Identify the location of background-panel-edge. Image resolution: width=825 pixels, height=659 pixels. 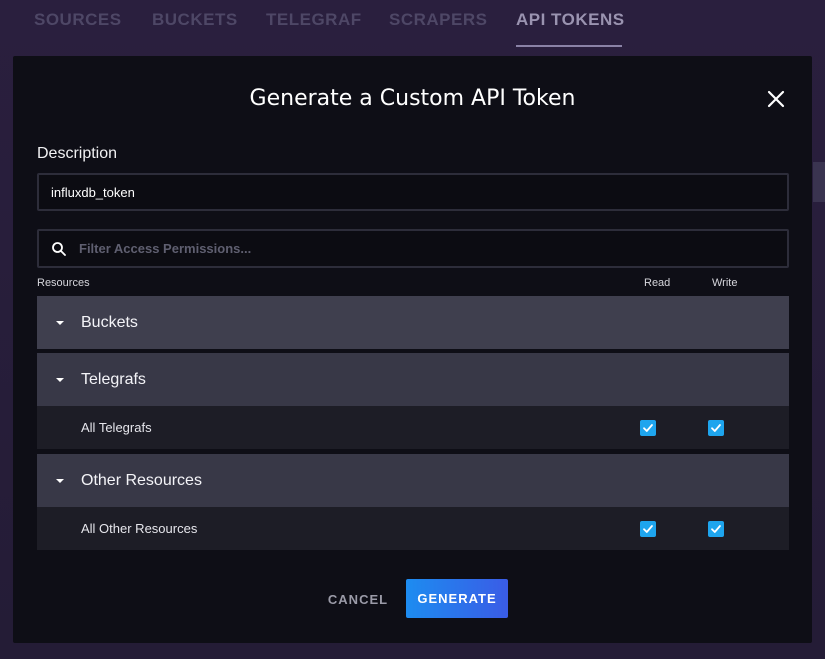
(819, 182).